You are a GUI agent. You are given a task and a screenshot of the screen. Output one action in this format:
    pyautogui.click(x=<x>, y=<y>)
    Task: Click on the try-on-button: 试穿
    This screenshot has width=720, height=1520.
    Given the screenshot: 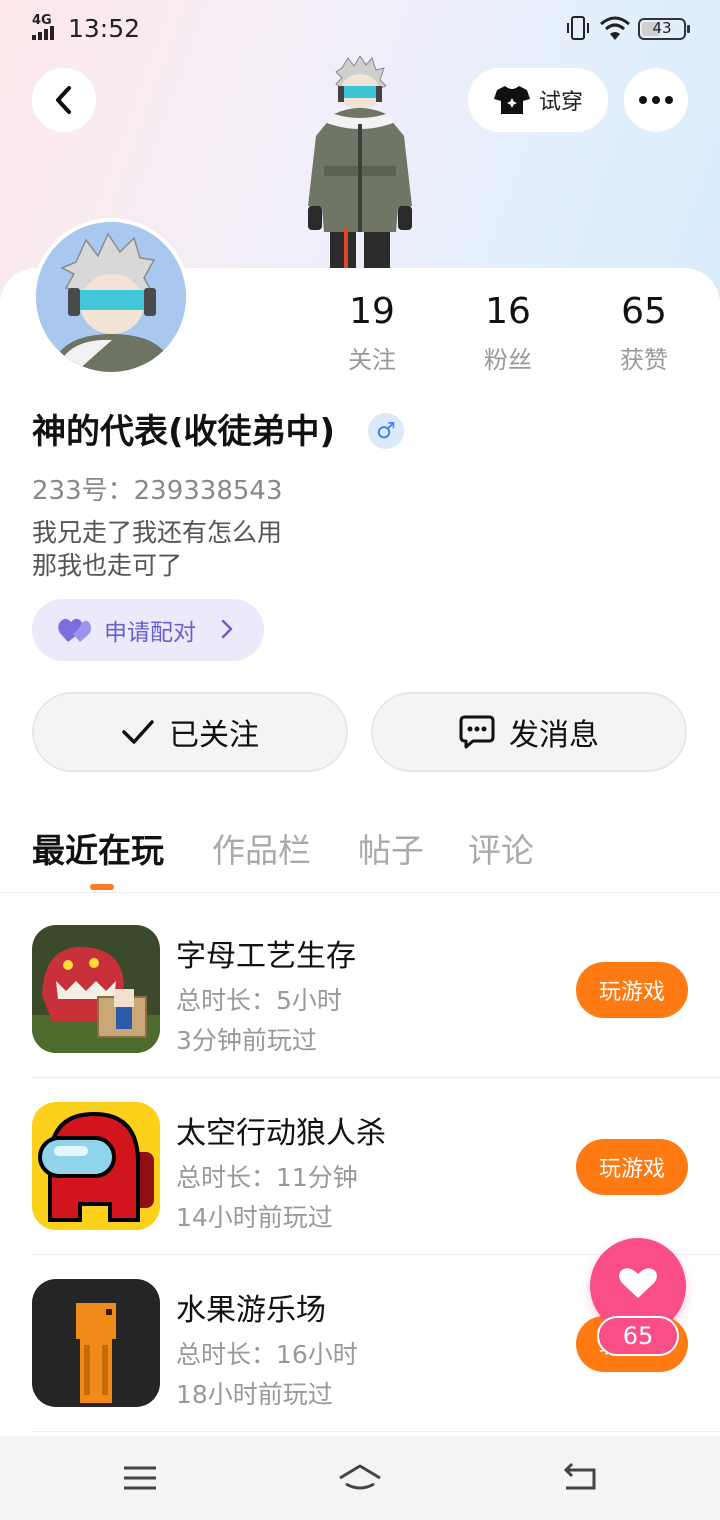 What is the action you would take?
    pyautogui.click(x=538, y=100)
    